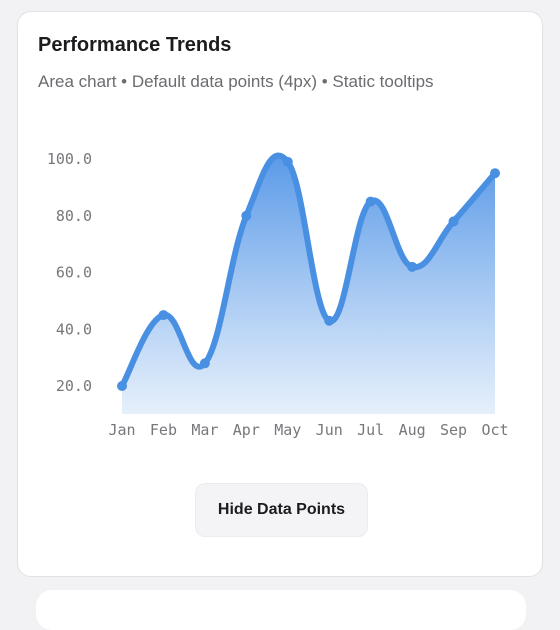  I want to click on x-tick-label: Aug, so click(412, 430).